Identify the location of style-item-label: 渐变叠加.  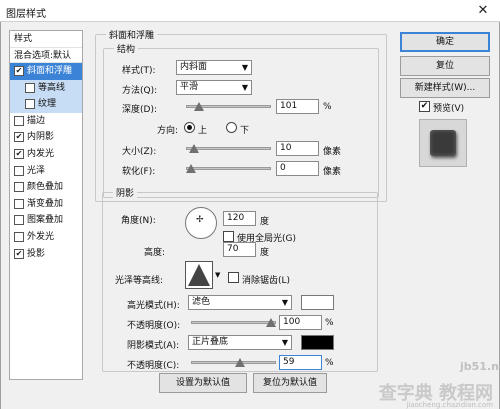
(45, 203).